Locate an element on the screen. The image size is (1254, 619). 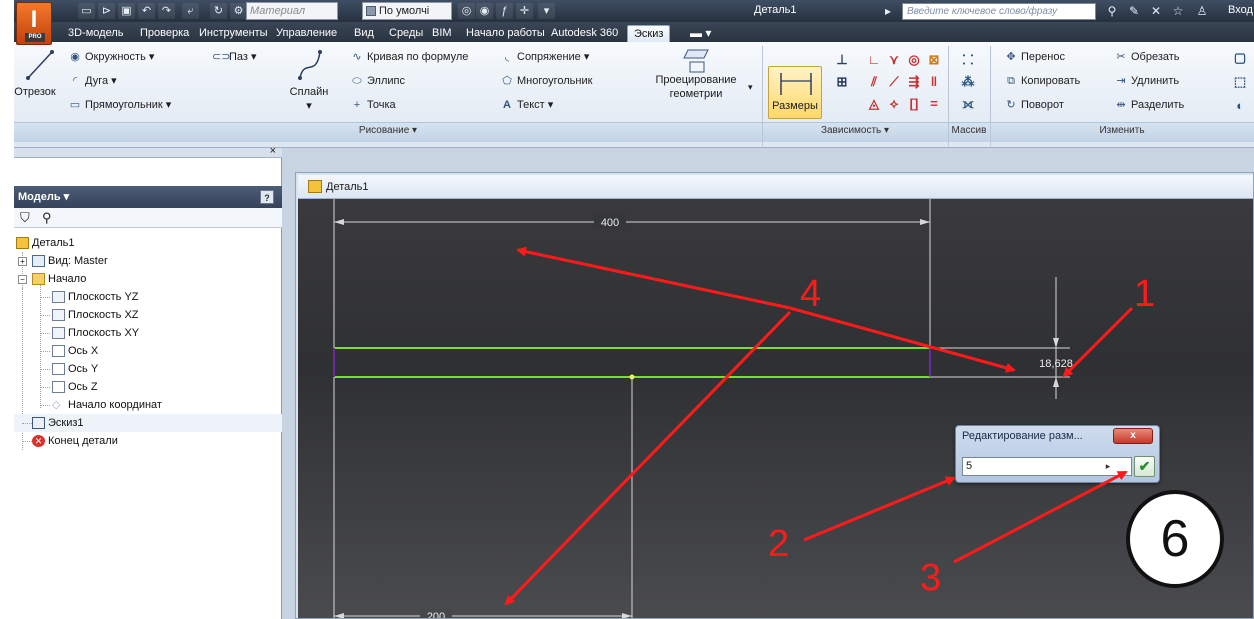
dimension-18628-label: 18,628 is located at coordinates (1056, 364).